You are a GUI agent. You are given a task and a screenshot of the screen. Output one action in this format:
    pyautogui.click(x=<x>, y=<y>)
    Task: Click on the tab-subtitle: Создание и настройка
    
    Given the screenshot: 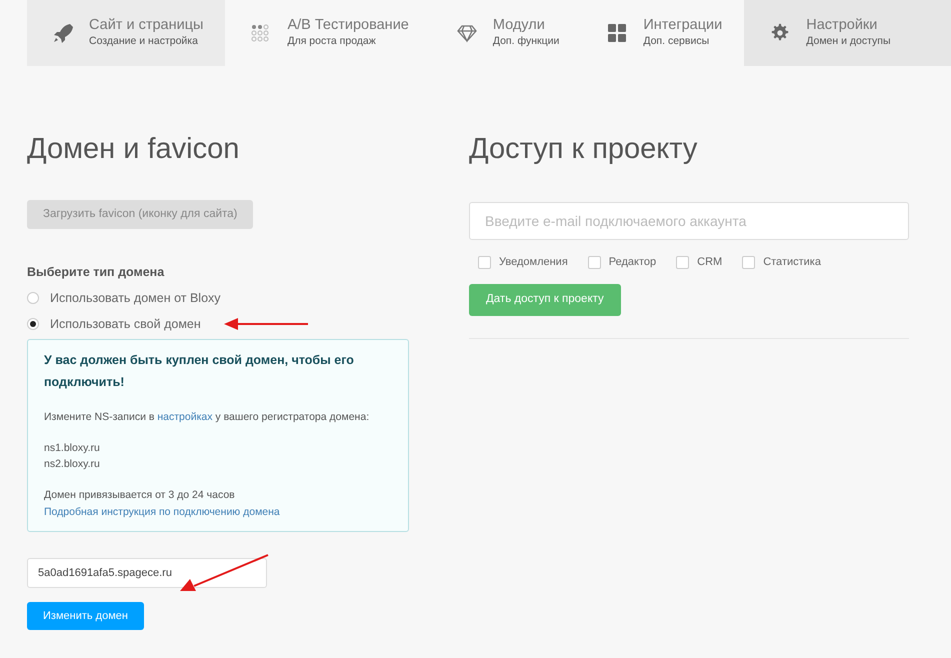 What is the action you would take?
    pyautogui.click(x=144, y=42)
    